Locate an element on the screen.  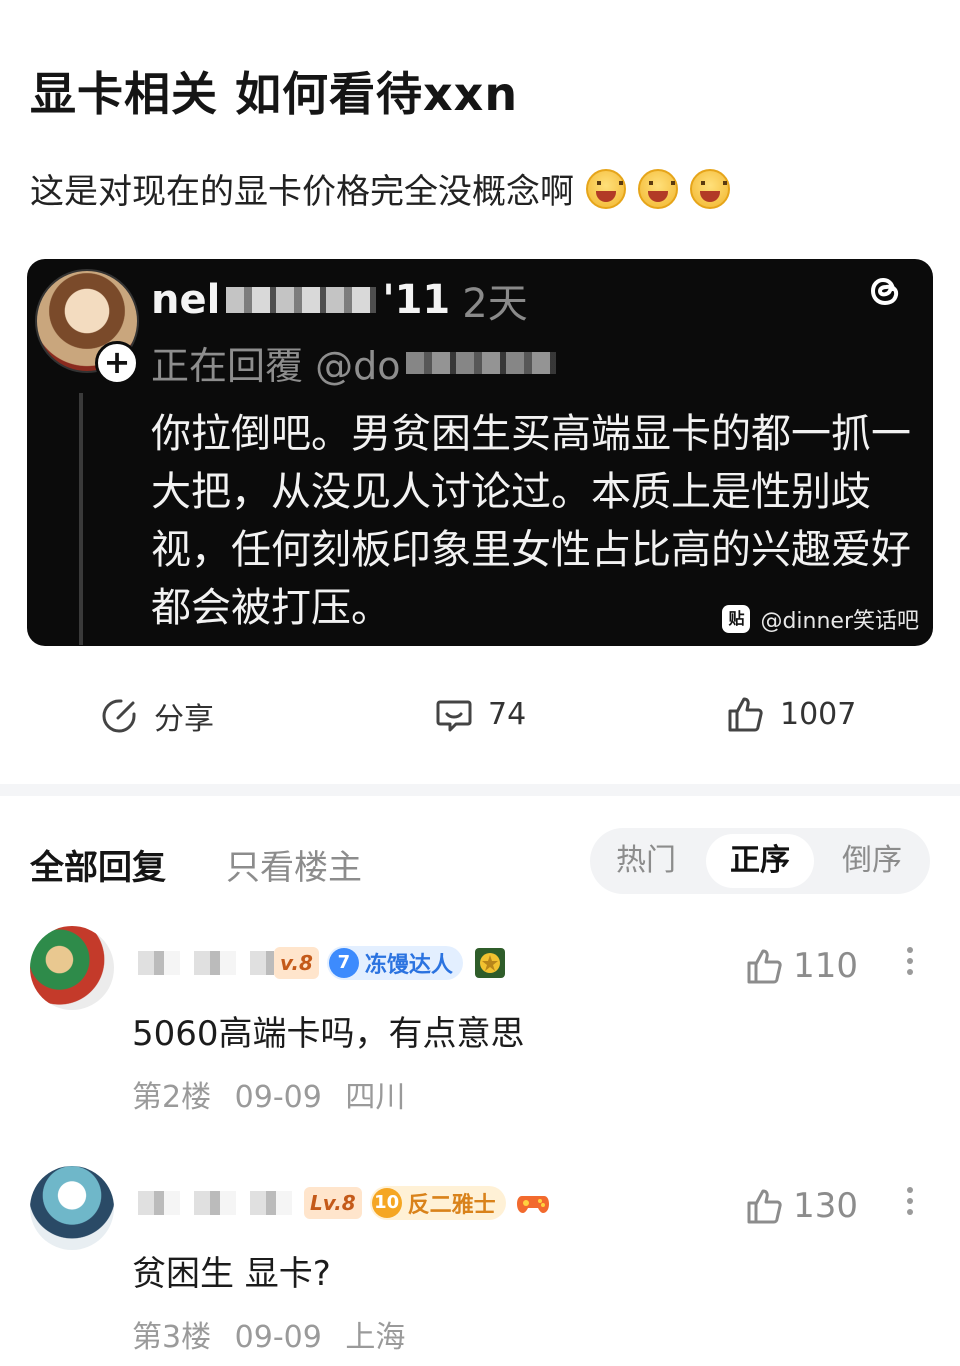
comment-like-button: 110 is located at coordinates (801, 966).